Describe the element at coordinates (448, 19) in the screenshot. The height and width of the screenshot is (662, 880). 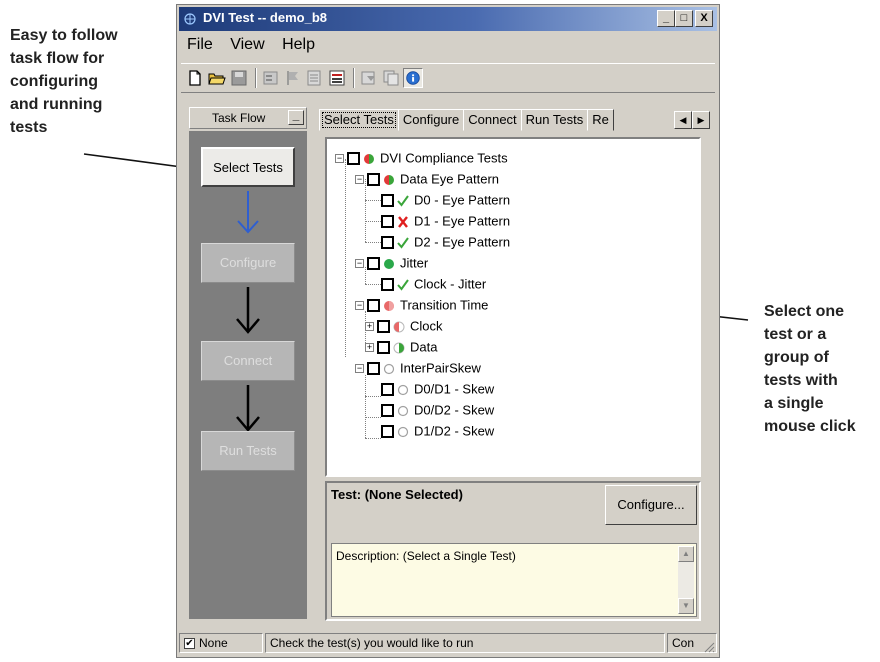
I see `title-bar: DVI Test -- demo_b8 _ □ X` at that location.